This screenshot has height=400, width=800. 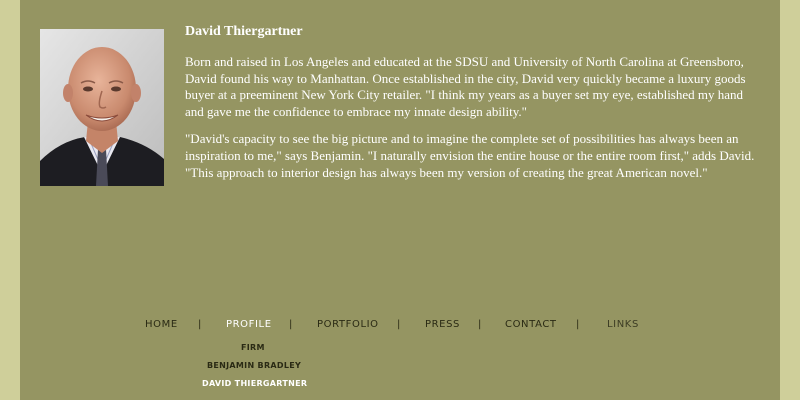 I want to click on nav-profile-link: PROFILE, so click(x=249, y=324).